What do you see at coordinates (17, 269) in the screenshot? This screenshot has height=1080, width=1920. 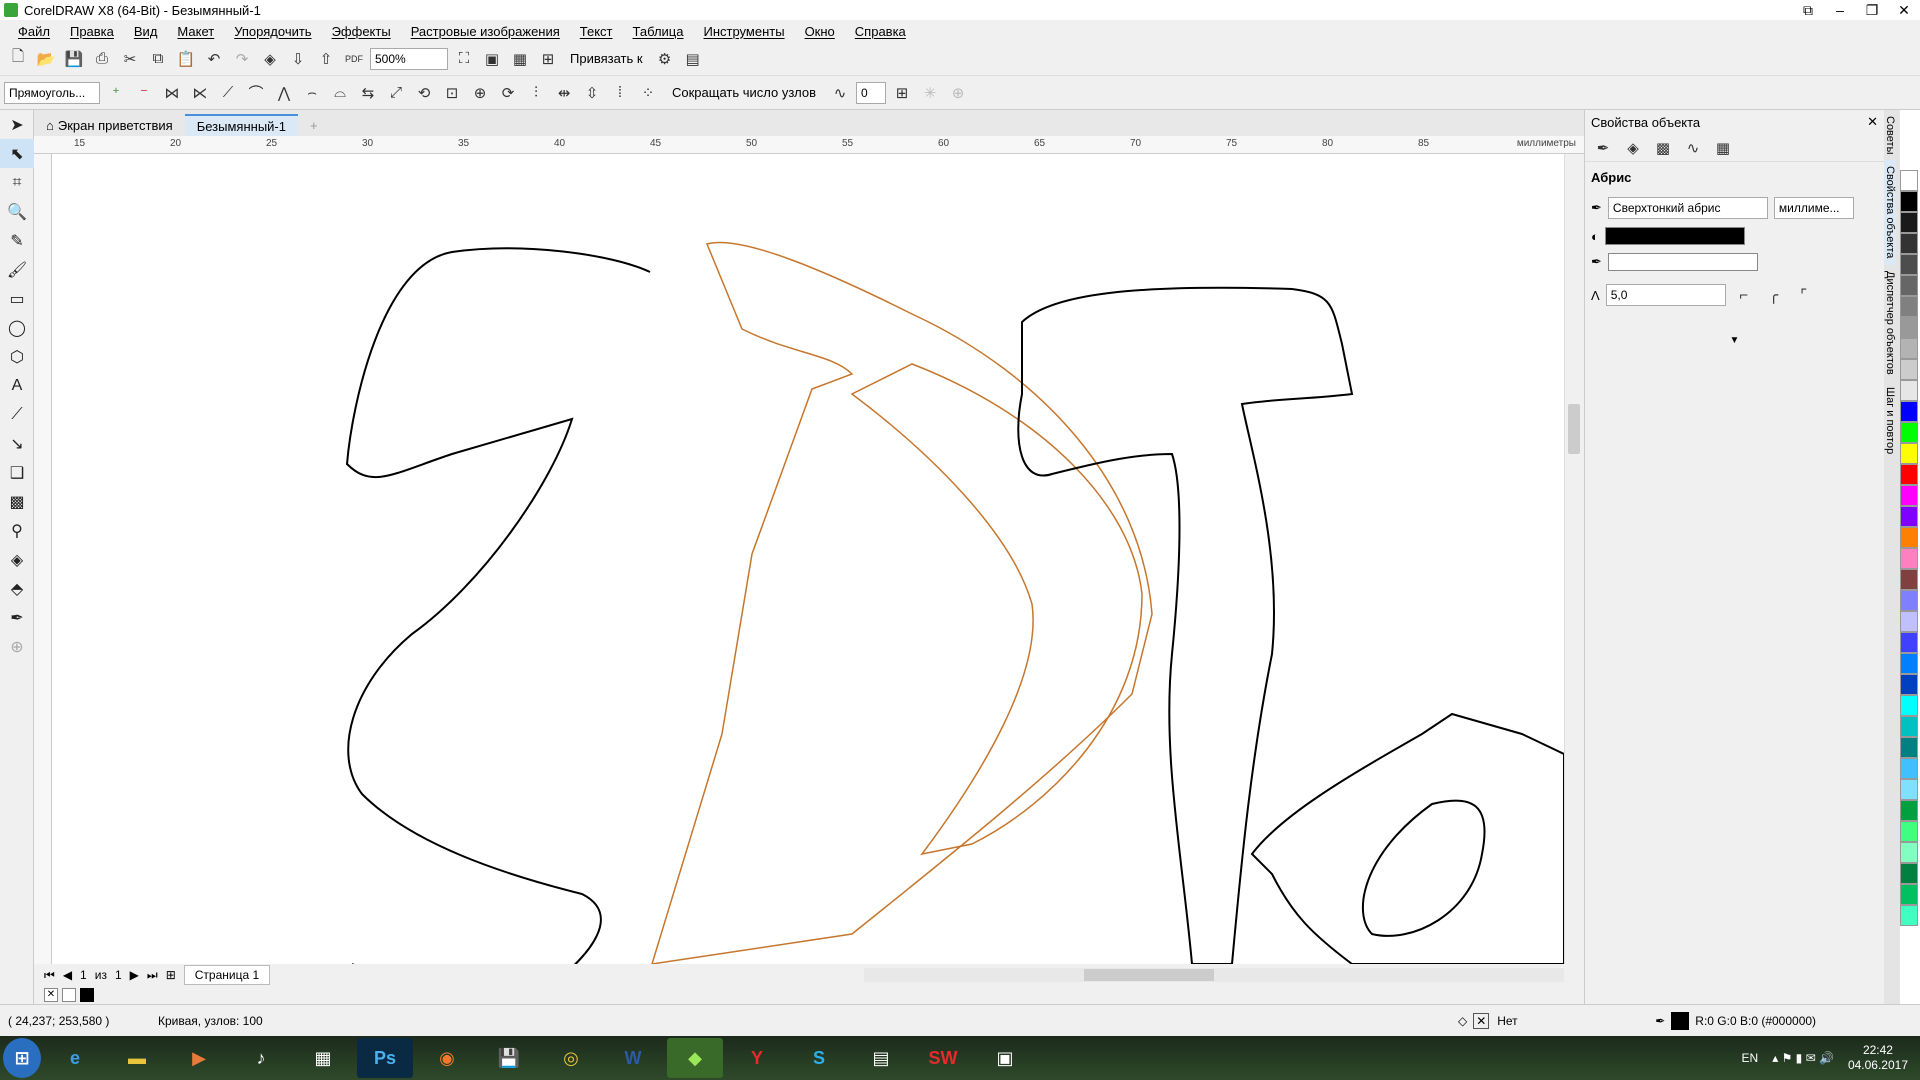 I see `artistic-media-icon: 🖌` at bounding box center [17, 269].